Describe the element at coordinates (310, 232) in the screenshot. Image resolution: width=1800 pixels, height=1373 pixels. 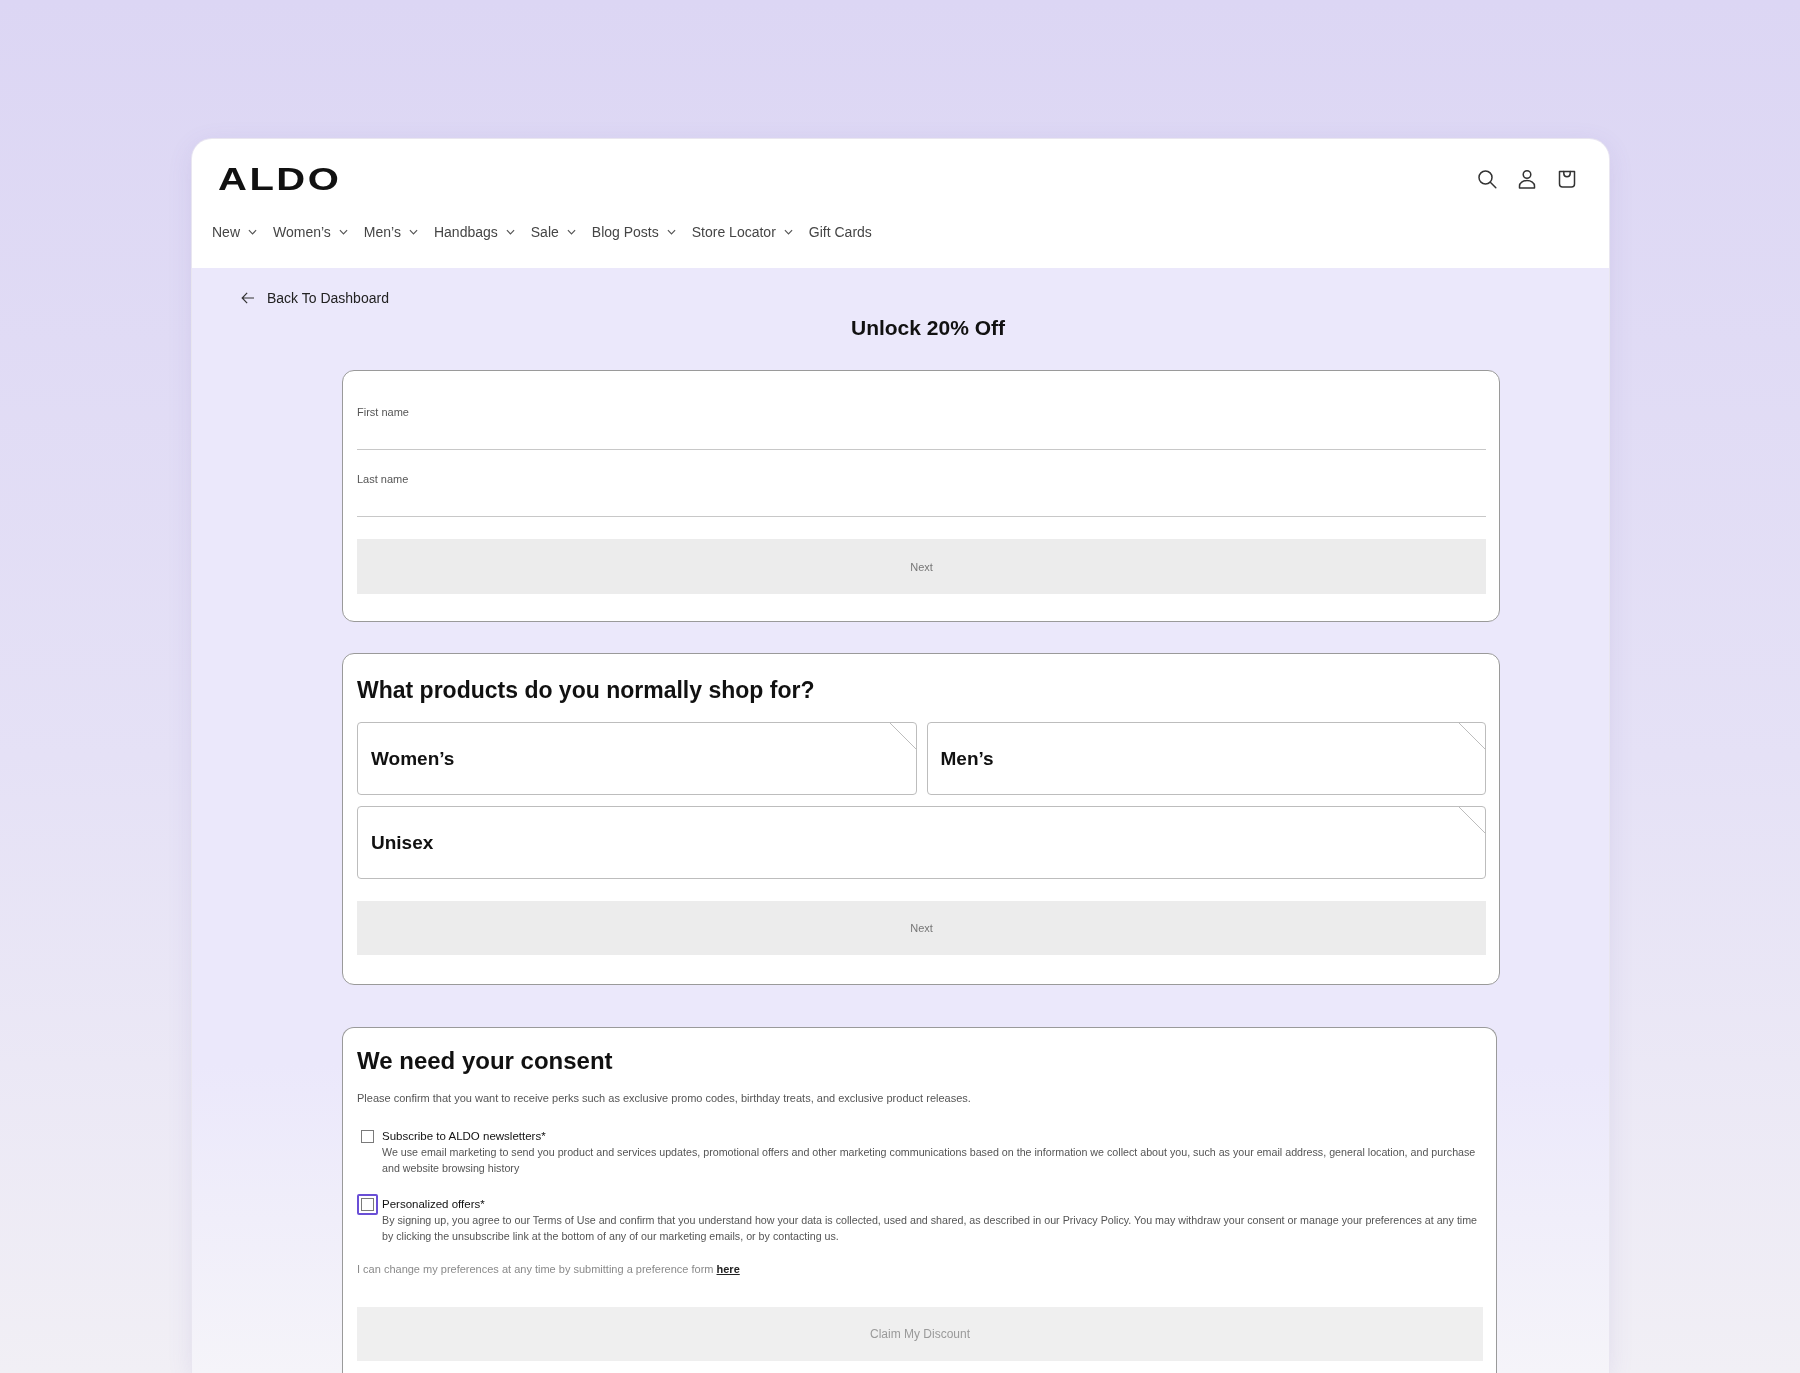
I see `nav-item: Women’s` at that location.